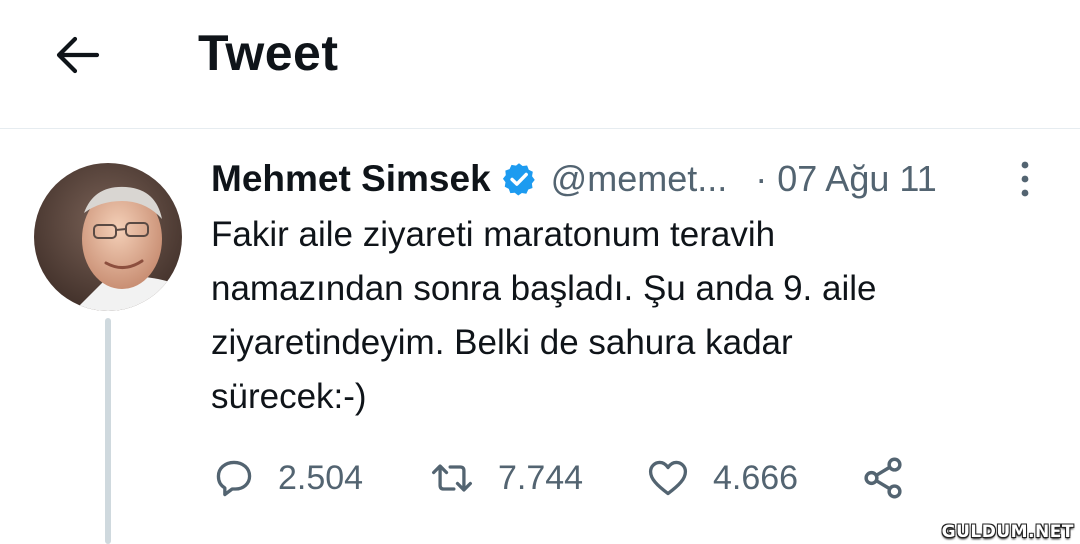 The image size is (1080, 544). I want to click on retweet-icon, so click(452, 478).